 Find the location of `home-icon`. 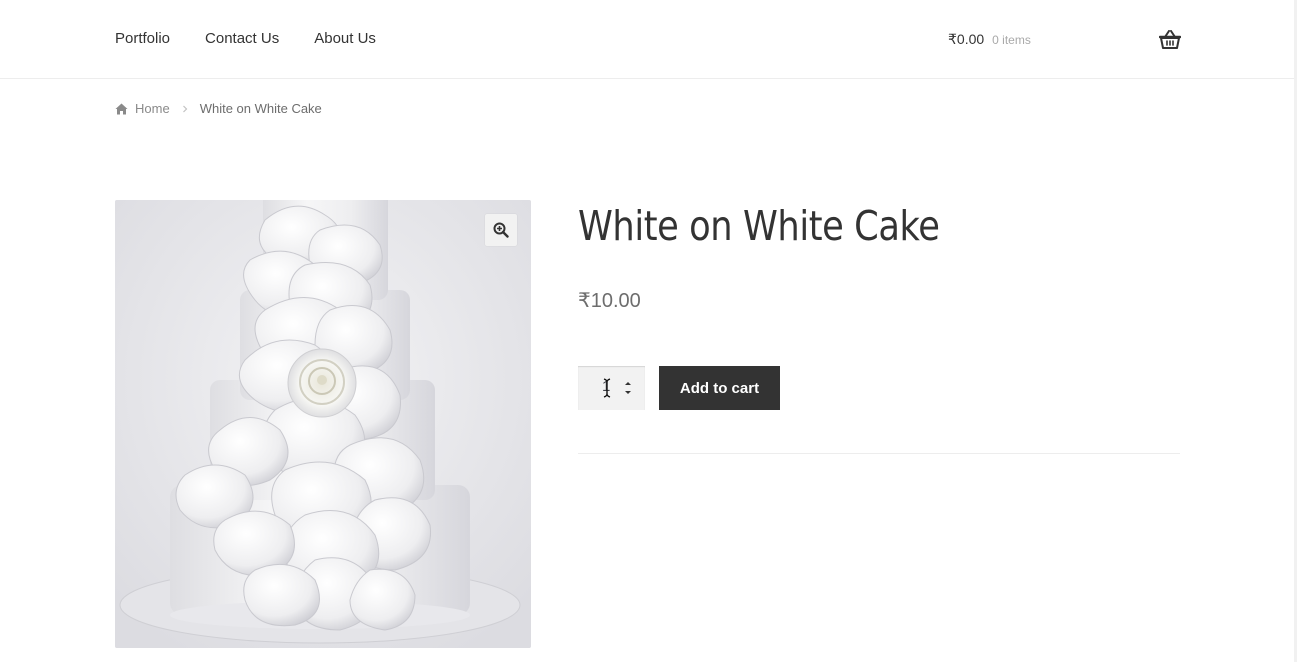

home-icon is located at coordinates (121, 108).